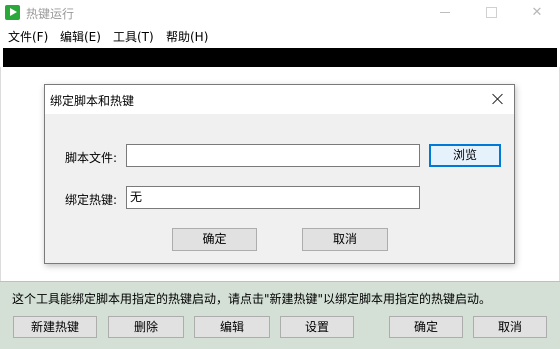 The width and height of the screenshot is (560, 349). I want to click on dialog-title-bar: 绑定脚本和热键, so click(279, 99).